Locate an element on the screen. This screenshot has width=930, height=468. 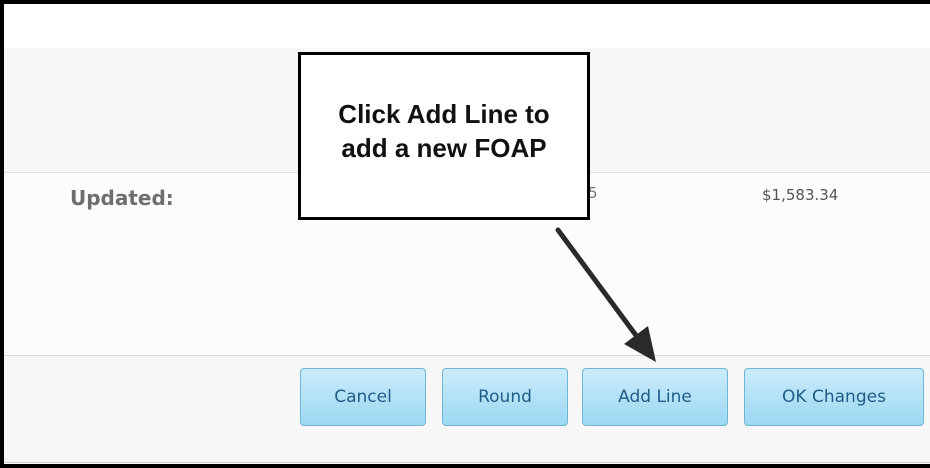
updated-amount: $1,583.34 is located at coordinates (800, 195).